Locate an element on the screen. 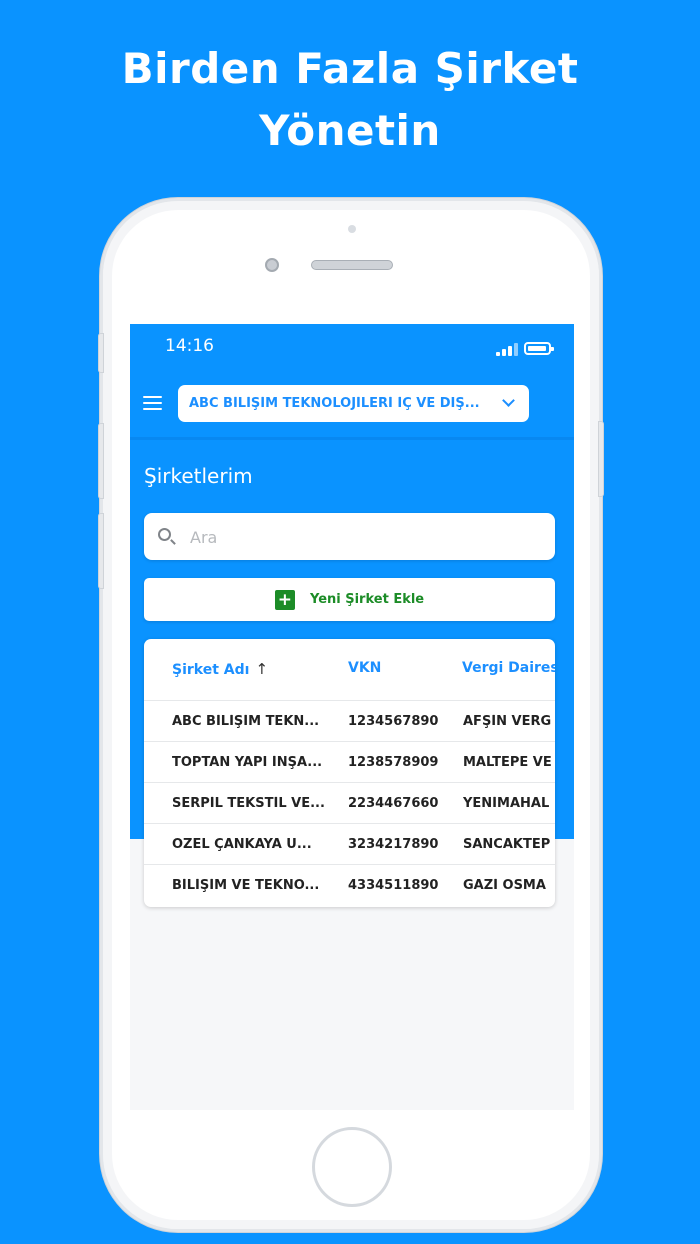  status-time: 14:16 is located at coordinates (189, 346).